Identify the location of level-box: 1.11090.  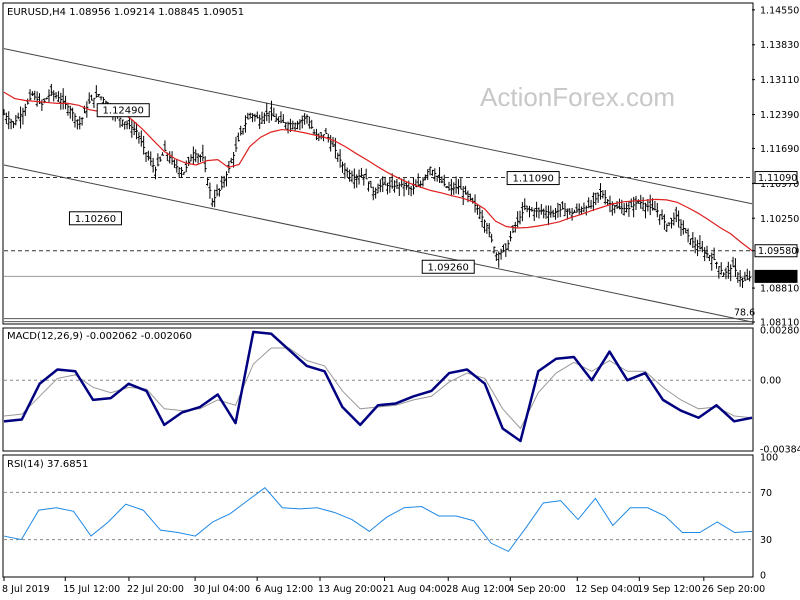
(776, 178).